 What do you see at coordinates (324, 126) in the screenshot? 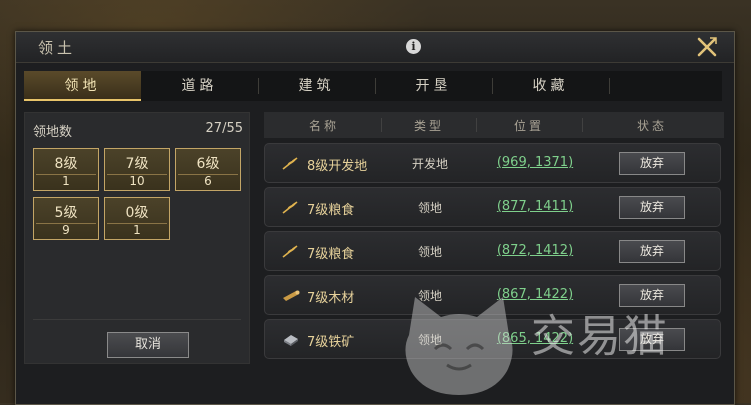
I see `header-name: 名称` at bounding box center [324, 126].